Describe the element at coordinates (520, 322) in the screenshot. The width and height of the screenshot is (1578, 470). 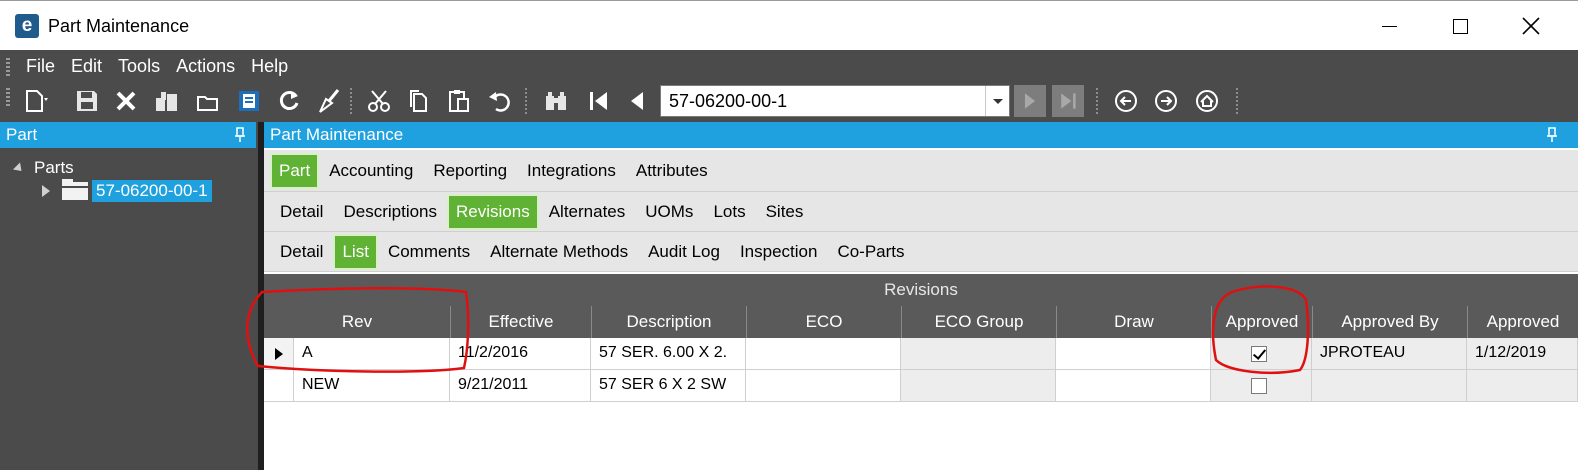
I see `column-header-effective: Effective` at that location.